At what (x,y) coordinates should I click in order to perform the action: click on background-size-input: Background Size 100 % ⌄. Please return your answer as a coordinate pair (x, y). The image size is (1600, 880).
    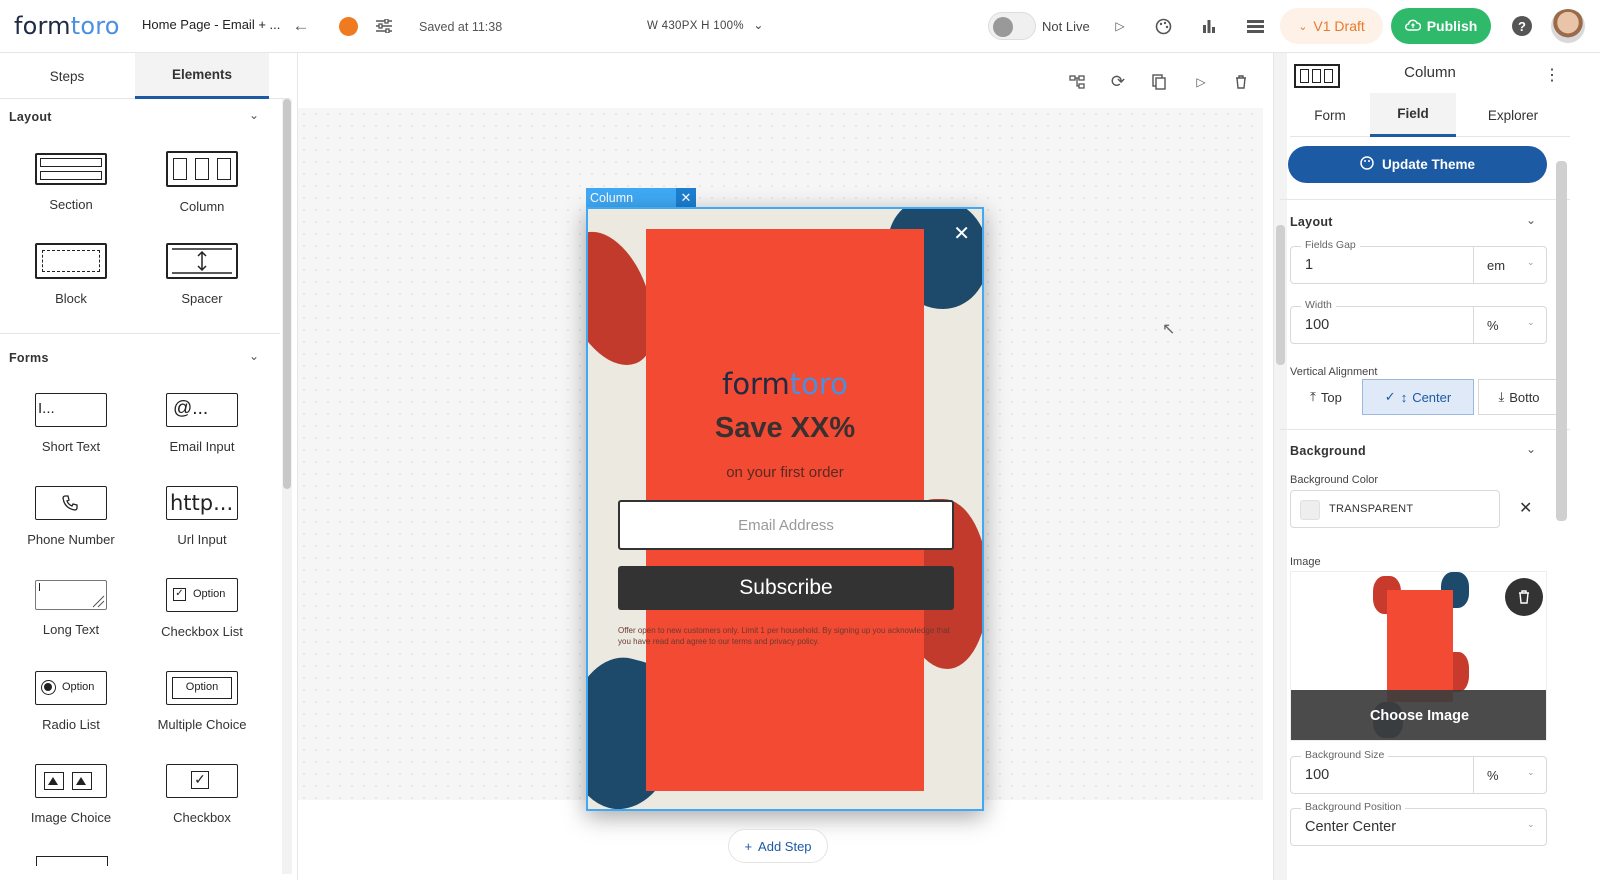
    Looking at the image, I should click on (1418, 771).